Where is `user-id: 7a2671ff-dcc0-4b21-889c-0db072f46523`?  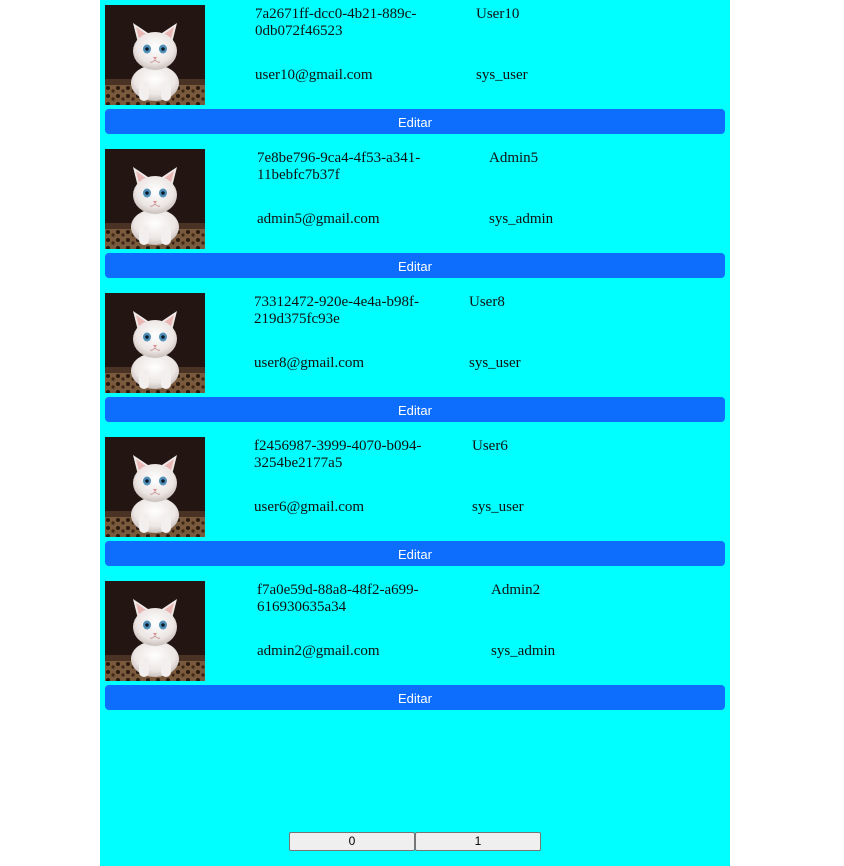
user-id: 7a2671ff-dcc0-4b21-889c-0db072f46523 is located at coordinates (336, 22).